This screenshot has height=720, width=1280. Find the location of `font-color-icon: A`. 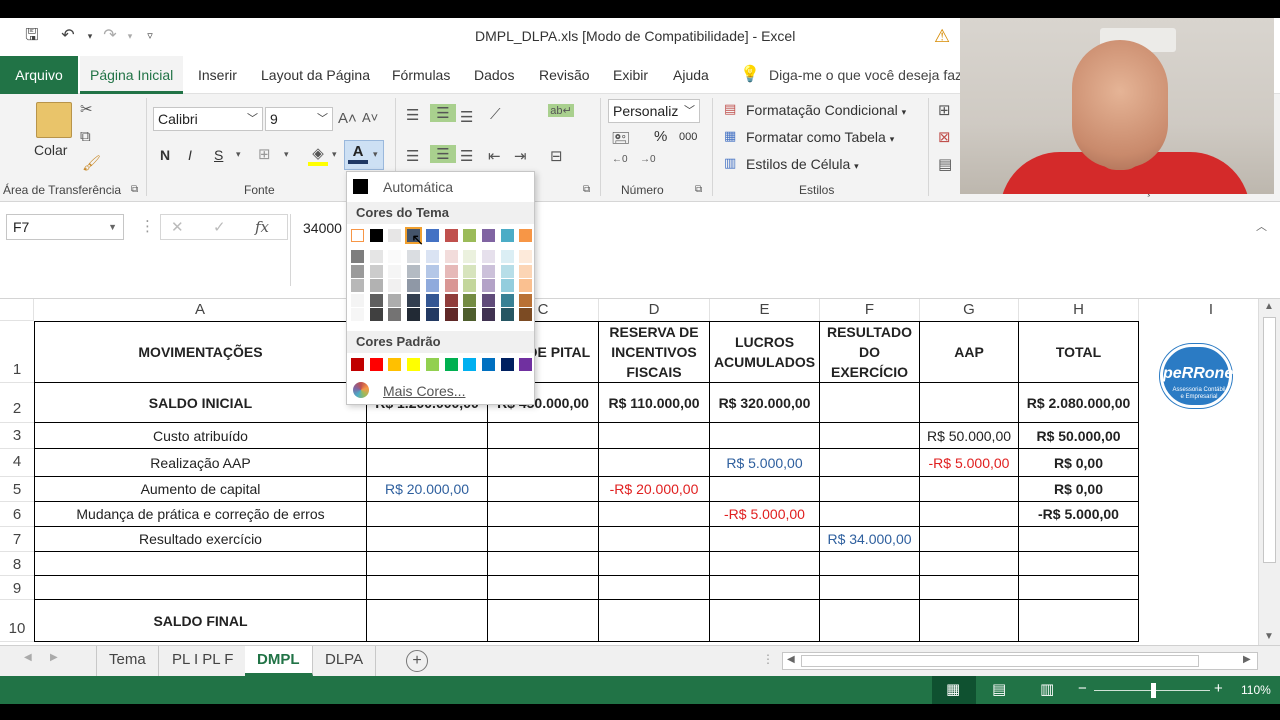

font-color-icon: A is located at coordinates (358, 153).